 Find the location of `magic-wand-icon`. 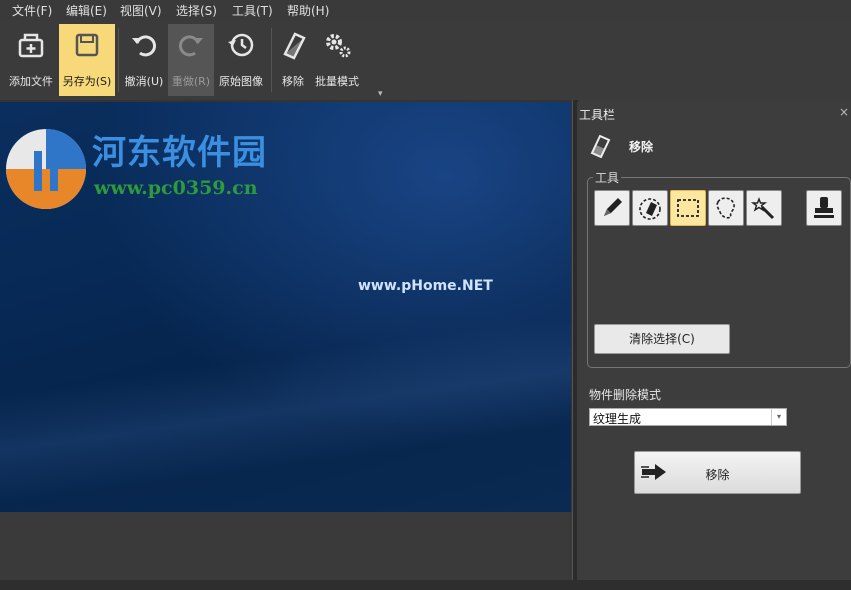

magic-wand-icon is located at coordinates (763, 208).